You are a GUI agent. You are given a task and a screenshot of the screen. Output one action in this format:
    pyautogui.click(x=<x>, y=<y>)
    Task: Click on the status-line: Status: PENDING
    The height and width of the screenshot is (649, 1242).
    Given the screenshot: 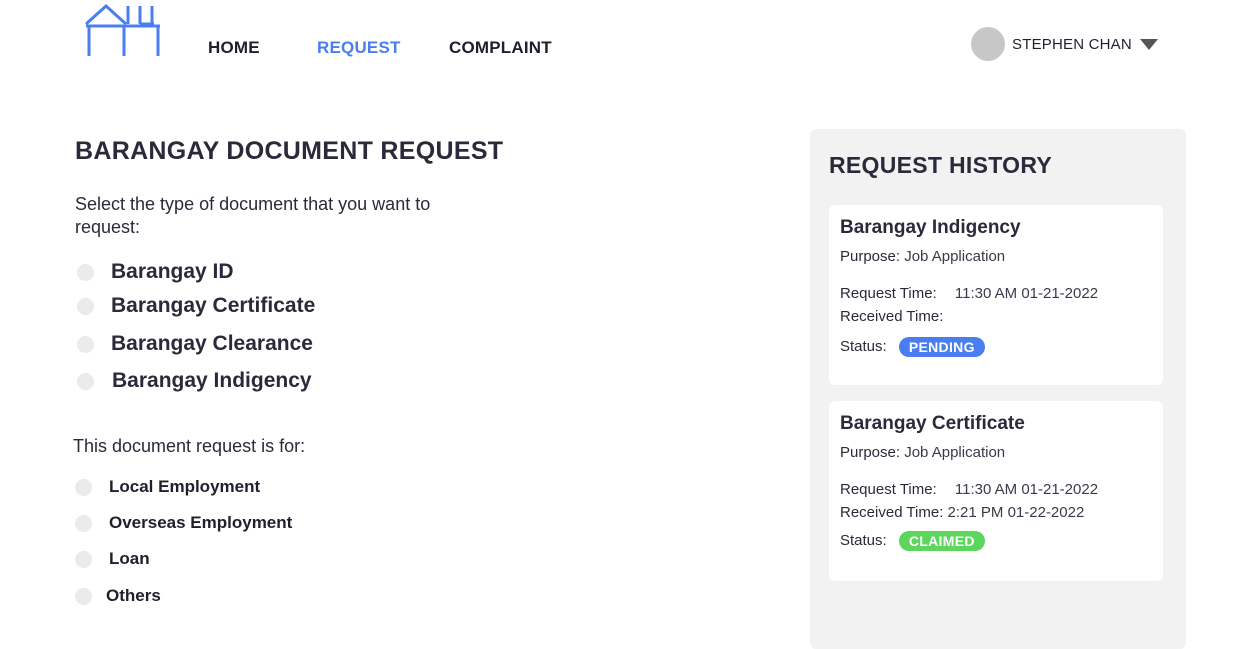 What is the action you would take?
    pyautogui.click(x=912, y=347)
    